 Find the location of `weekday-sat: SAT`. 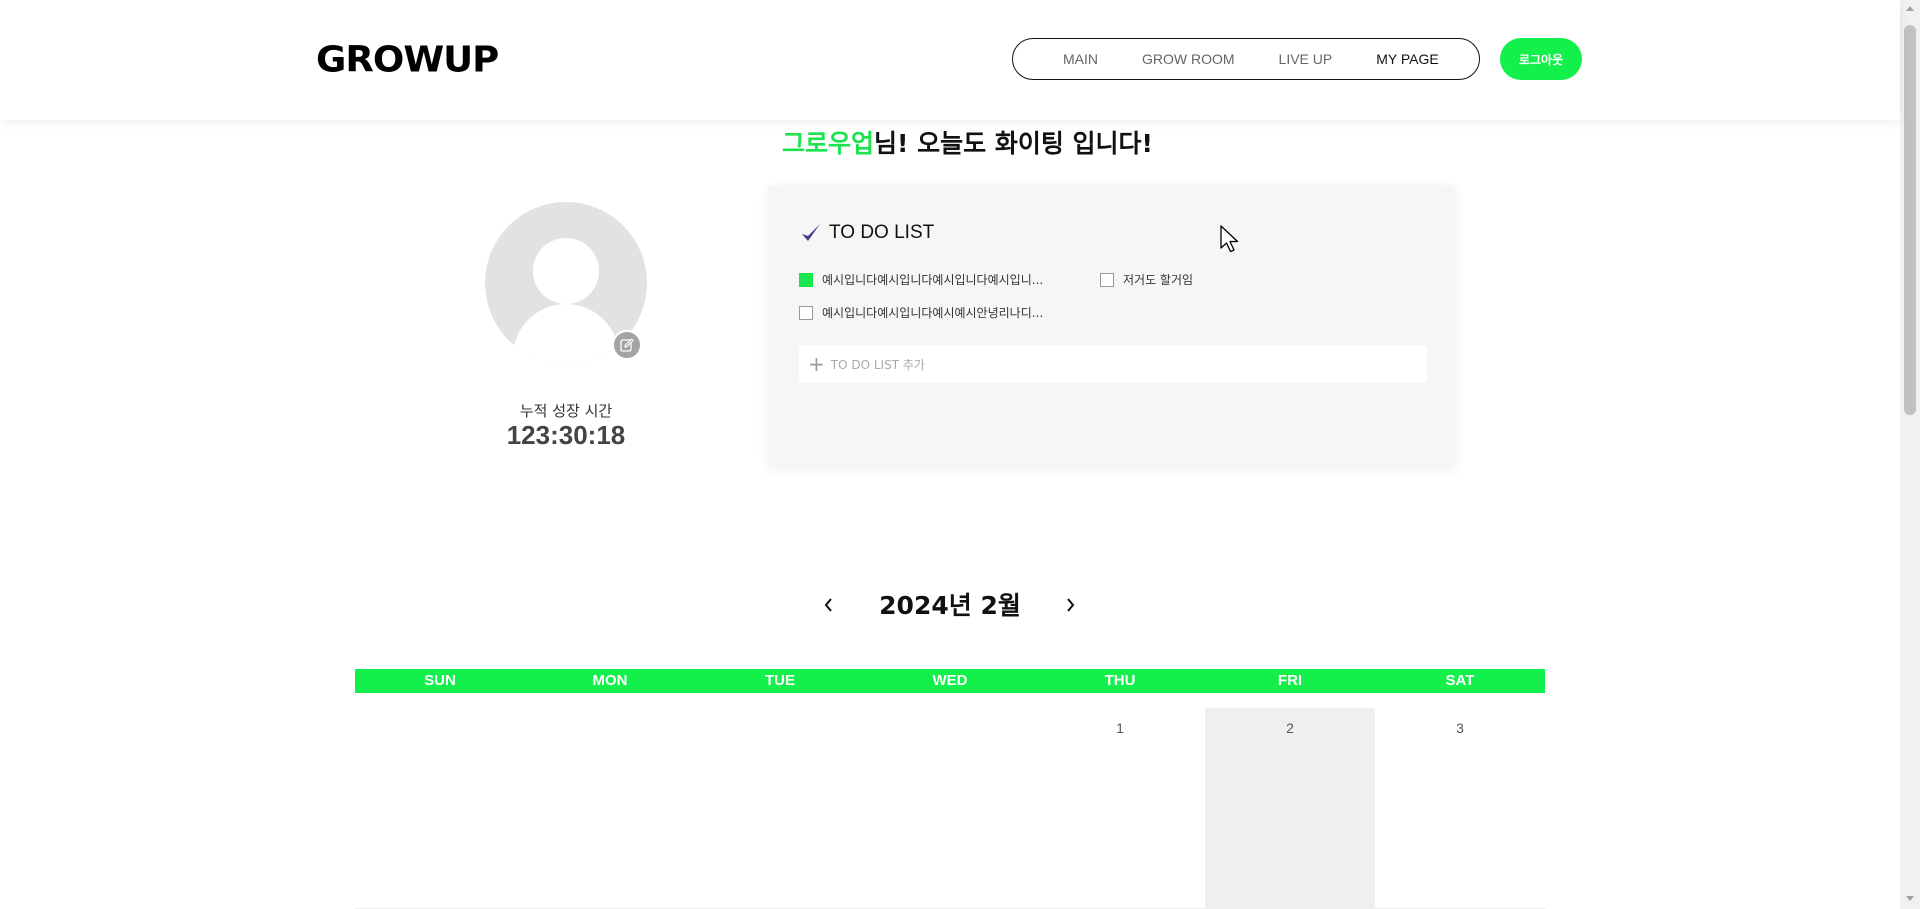

weekday-sat: SAT is located at coordinates (1460, 680).